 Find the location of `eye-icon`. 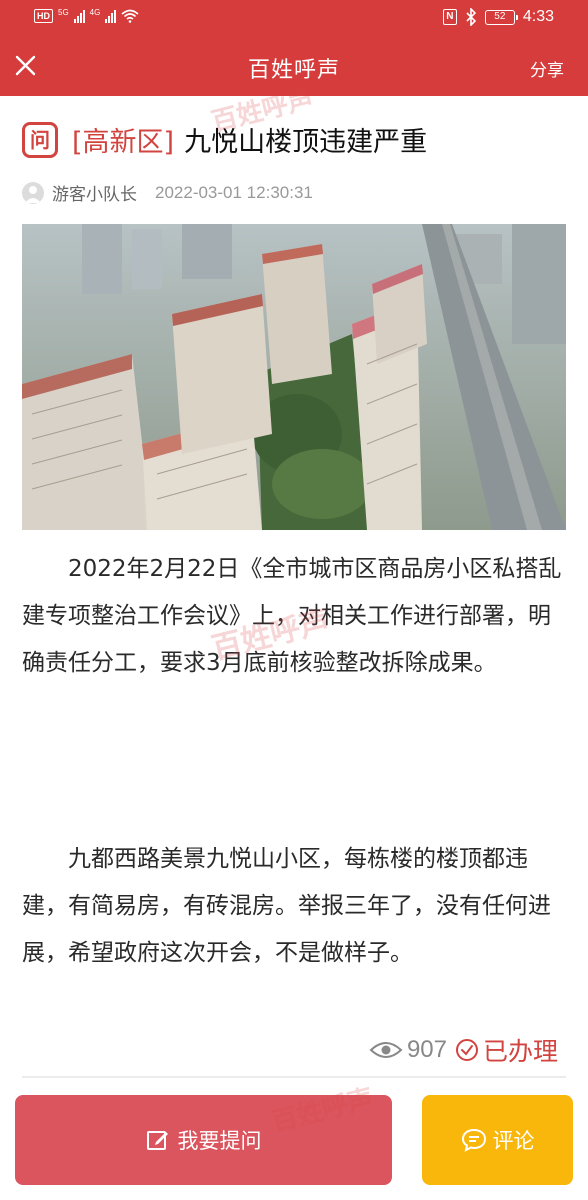

eye-icon is located at coordinates (386, 1050).